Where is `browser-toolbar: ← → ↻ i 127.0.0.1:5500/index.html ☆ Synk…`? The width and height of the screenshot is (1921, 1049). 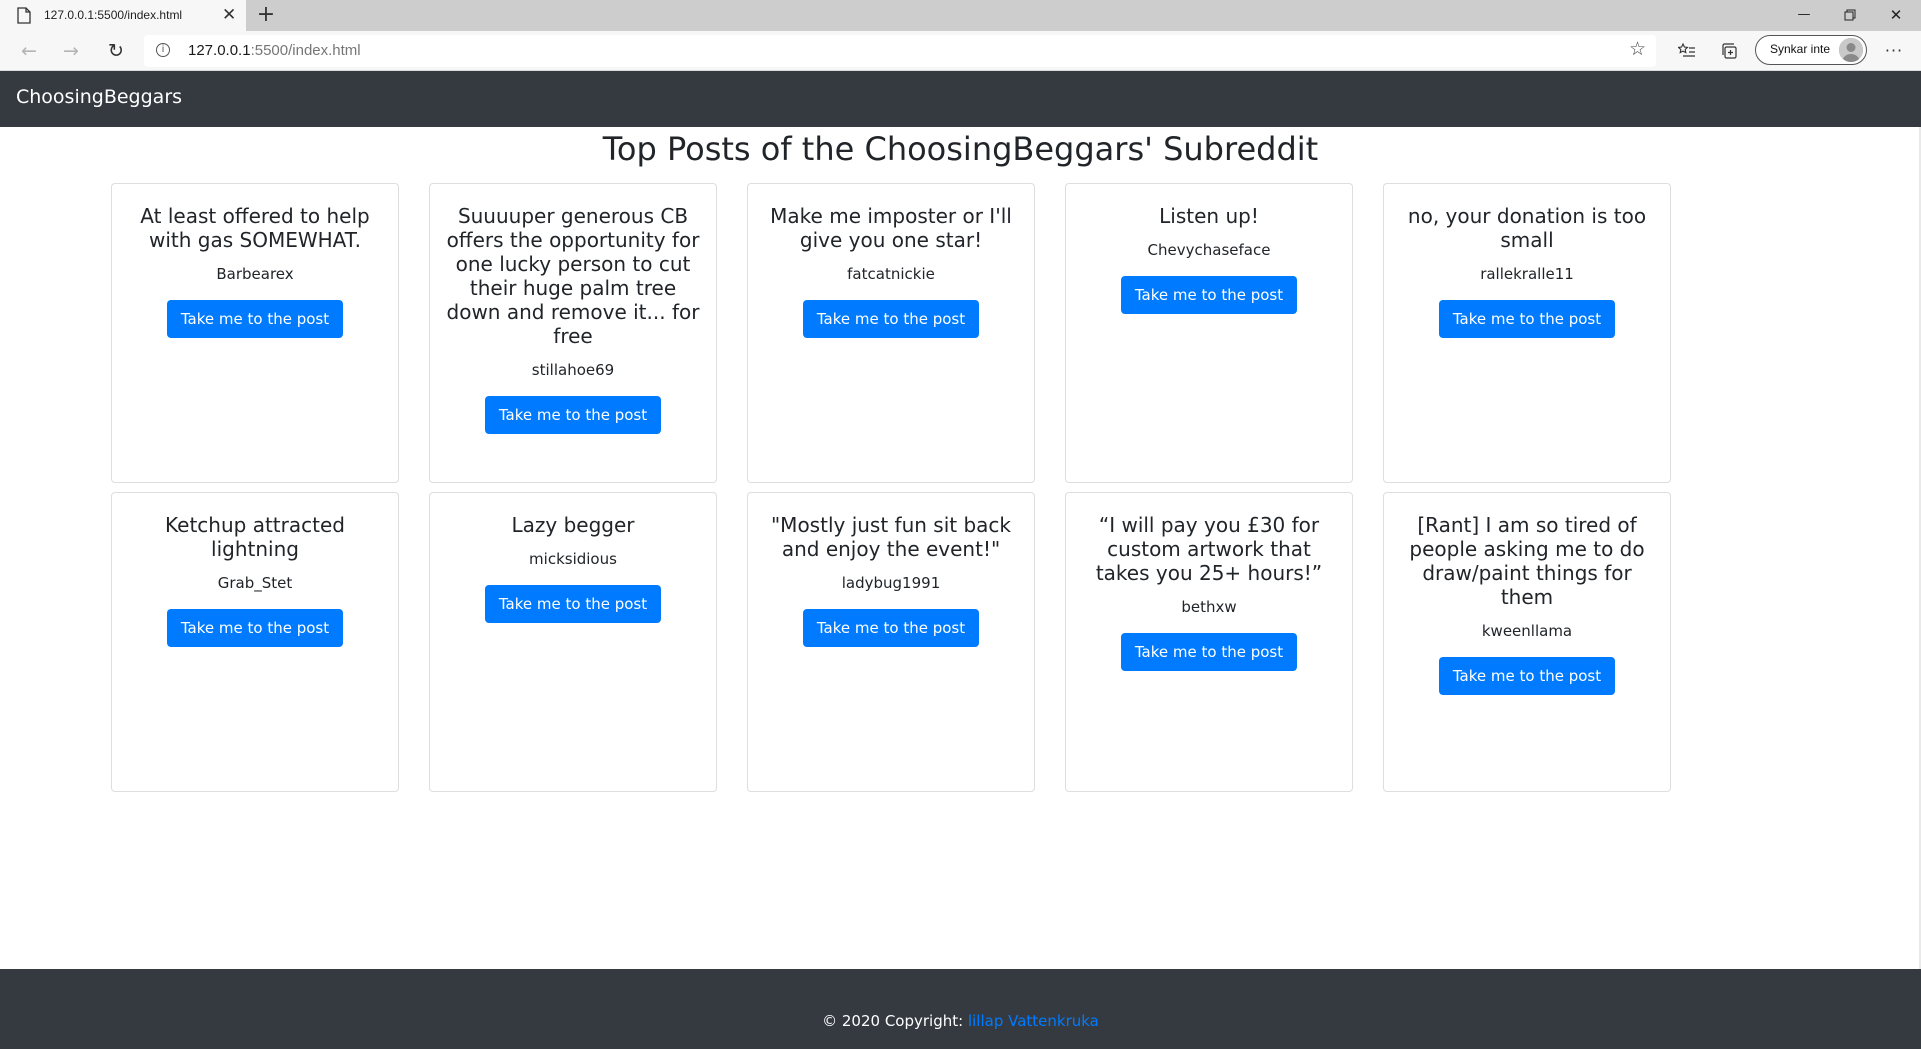 browser-toolbar: ← → ↻ i 127.0.0.1:5500/index.html ☆ Synk… is located at coordinates (960, 51).